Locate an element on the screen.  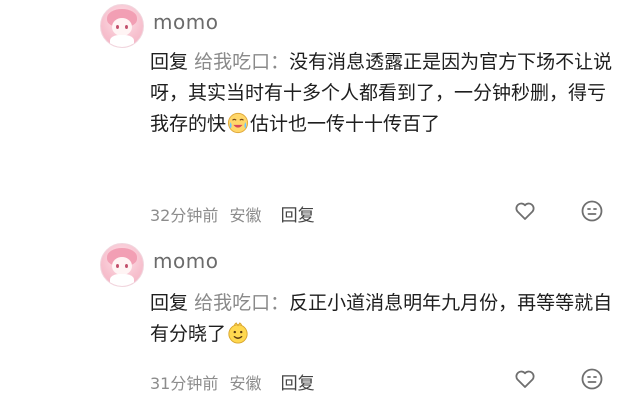
comment-meta: 31分钟前 安徽 回复 is located at coordinates (232, 381).